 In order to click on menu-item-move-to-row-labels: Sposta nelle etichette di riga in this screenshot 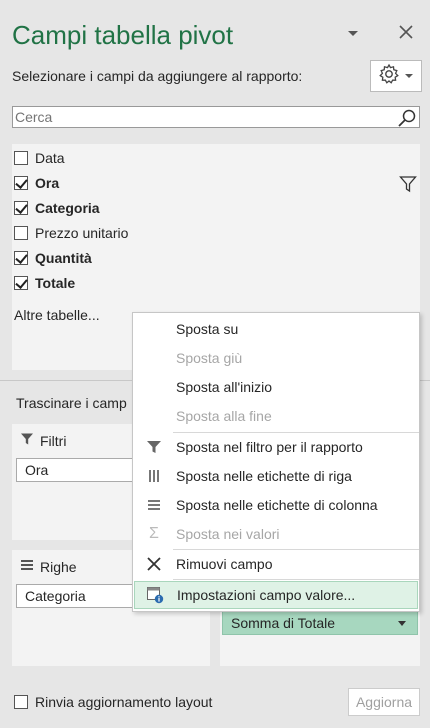, I will do `click(276, 476)`.